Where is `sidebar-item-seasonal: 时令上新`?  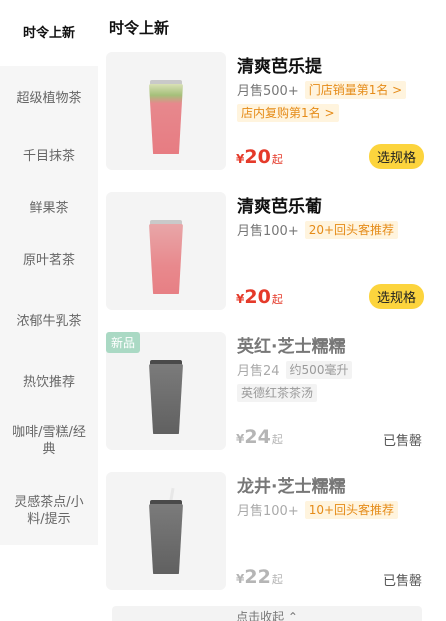 sidebar-item-seasonal: 时令上新 is located at coordinates (49, 33).